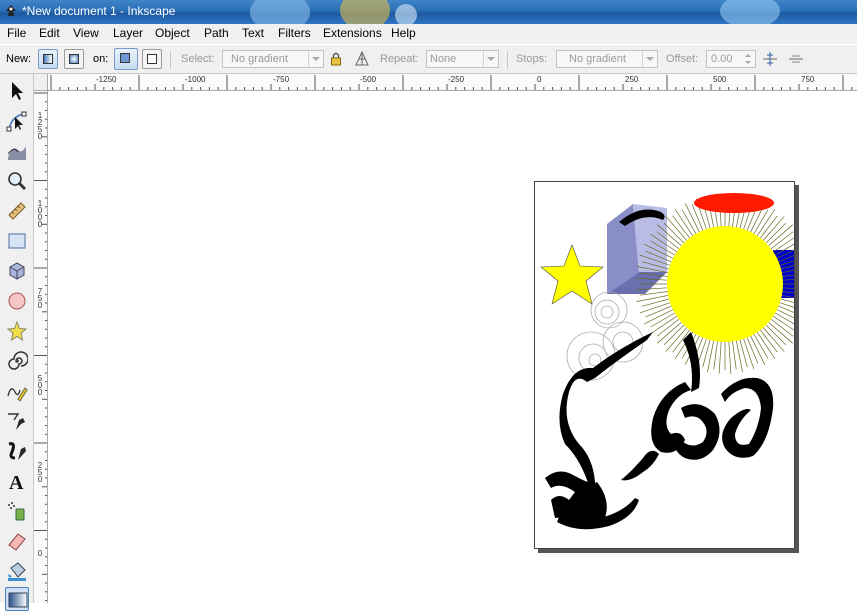 This screenshot has width=857, height=611. Describe the element at coordinates (399, 59) in the screenshot. I see `repeat-label: Repeat:` at that location.